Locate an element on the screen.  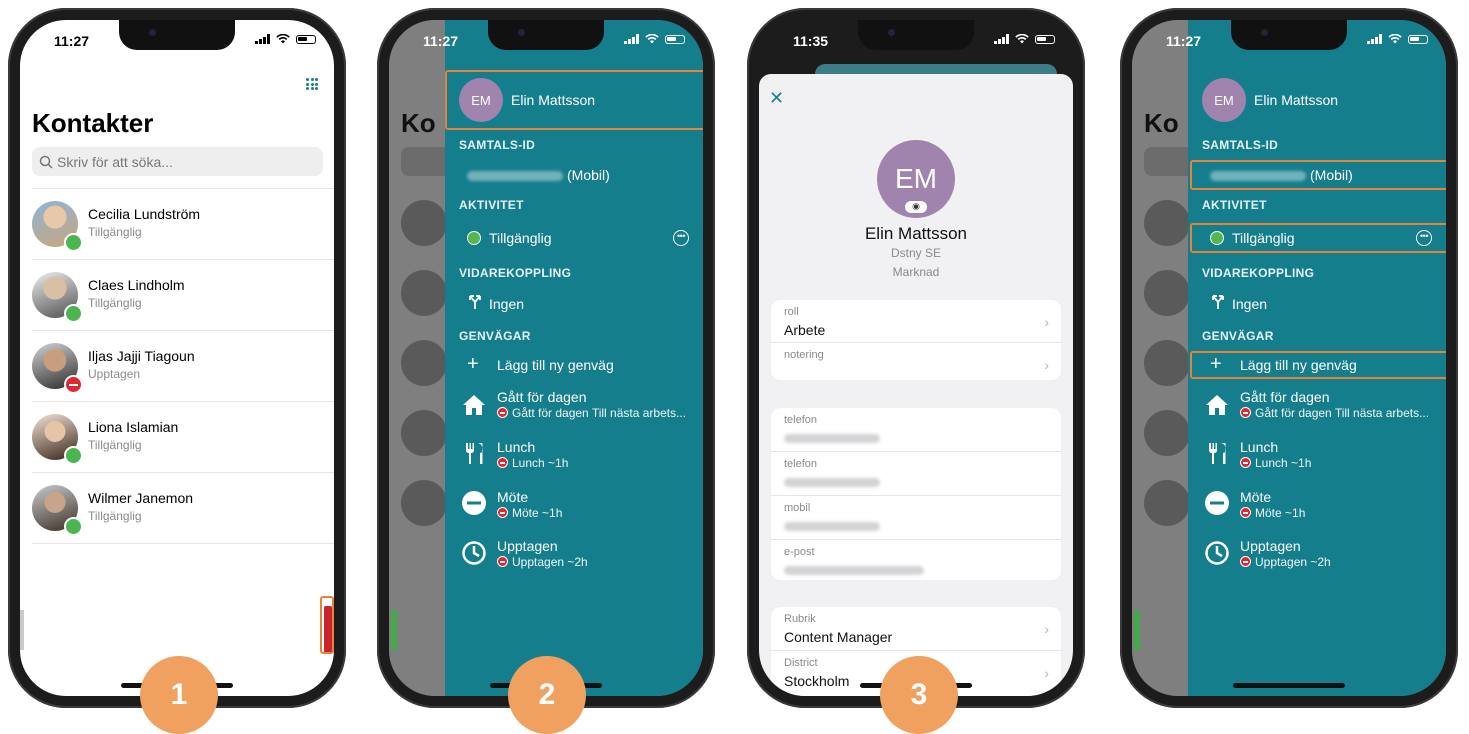
highlight-call-id is located at coordinates (1318, 175).